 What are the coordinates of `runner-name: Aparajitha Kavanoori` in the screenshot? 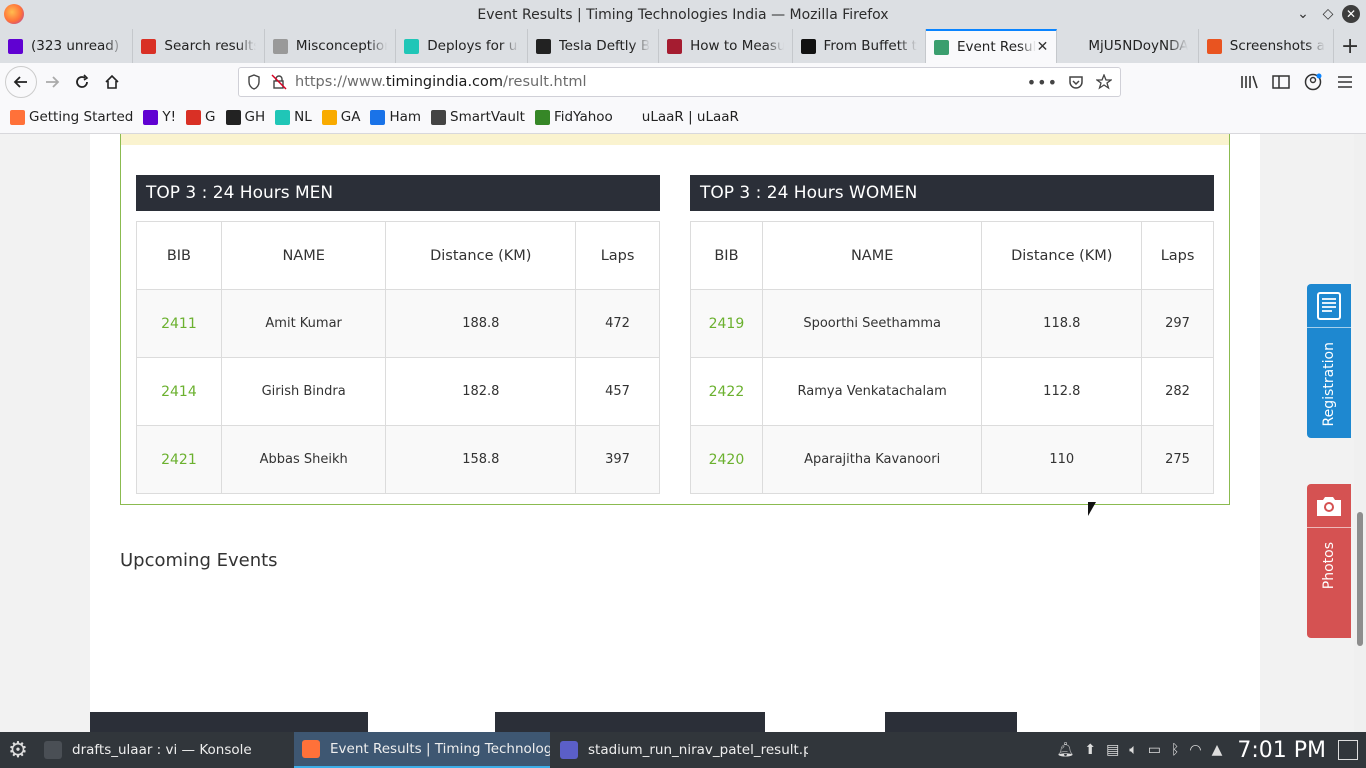 It's located at (872, 459).